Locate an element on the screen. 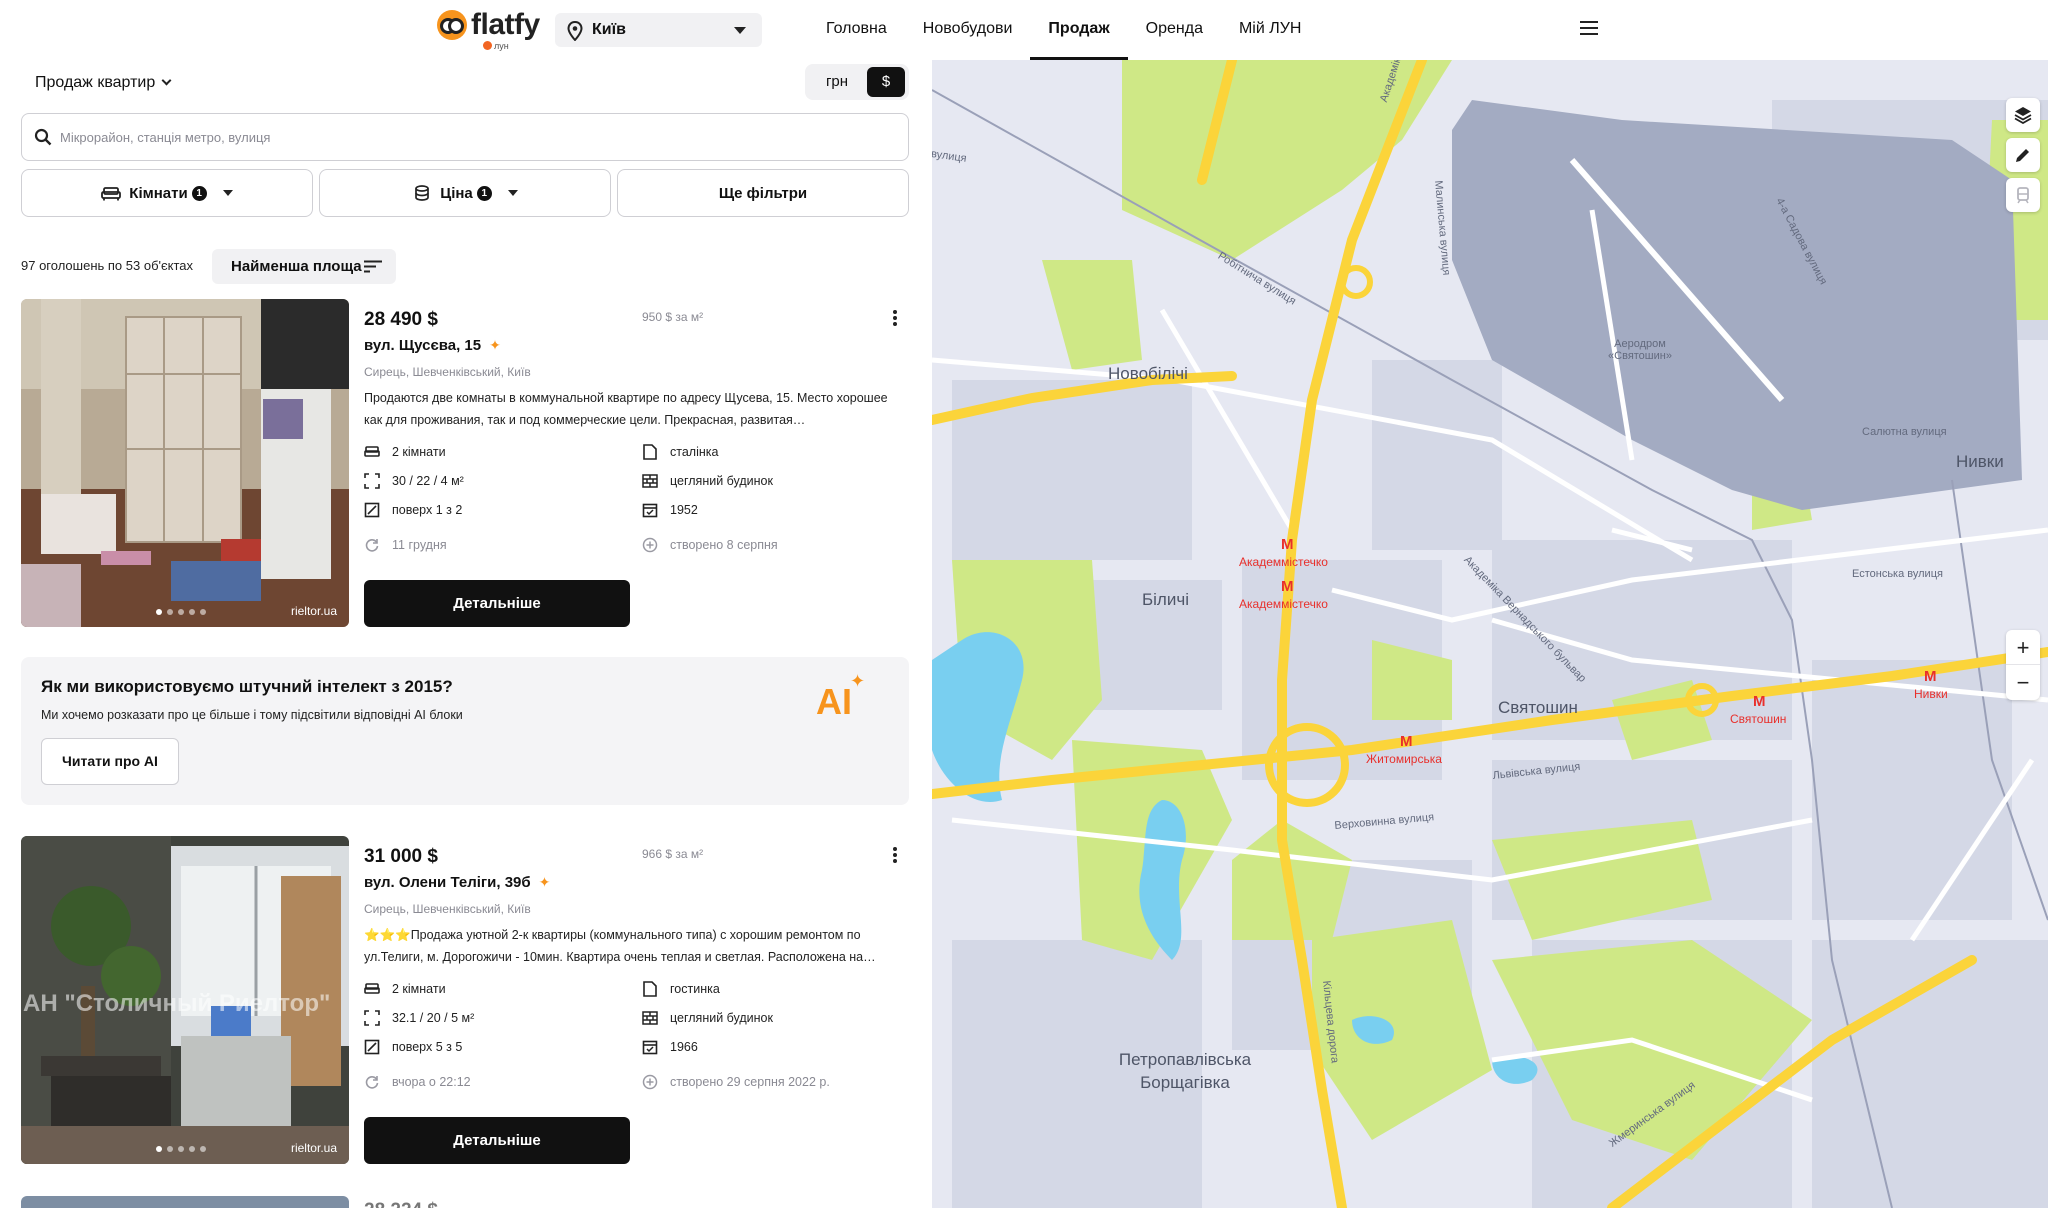  feature-floor: поверх 1 з 2 is located at coordinates (413, 510).